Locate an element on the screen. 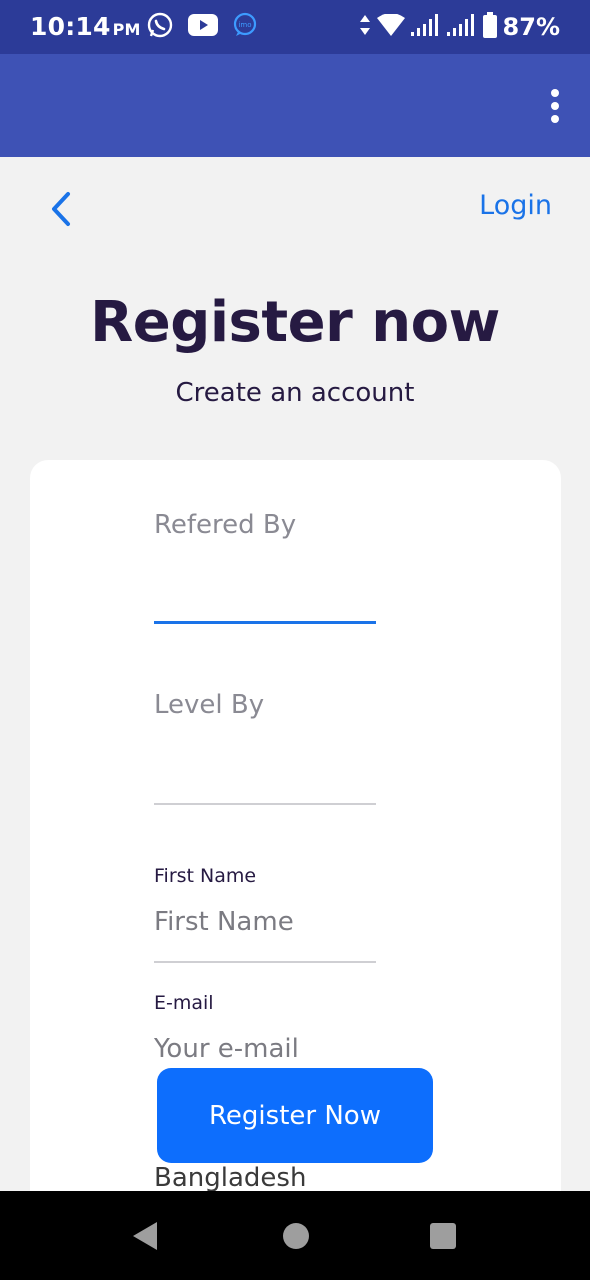  status-bar: 10:14 PM imo 87% is located at coordinates (295, 27).